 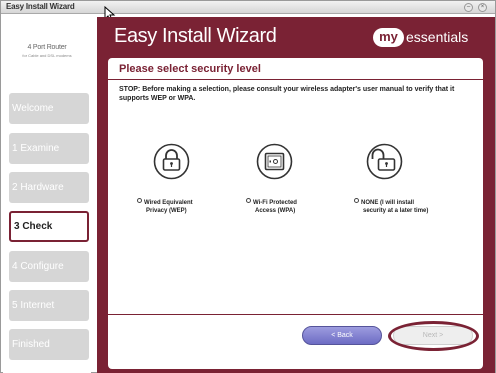 I want to click on wpa-radio, so click(x=248, y=200).